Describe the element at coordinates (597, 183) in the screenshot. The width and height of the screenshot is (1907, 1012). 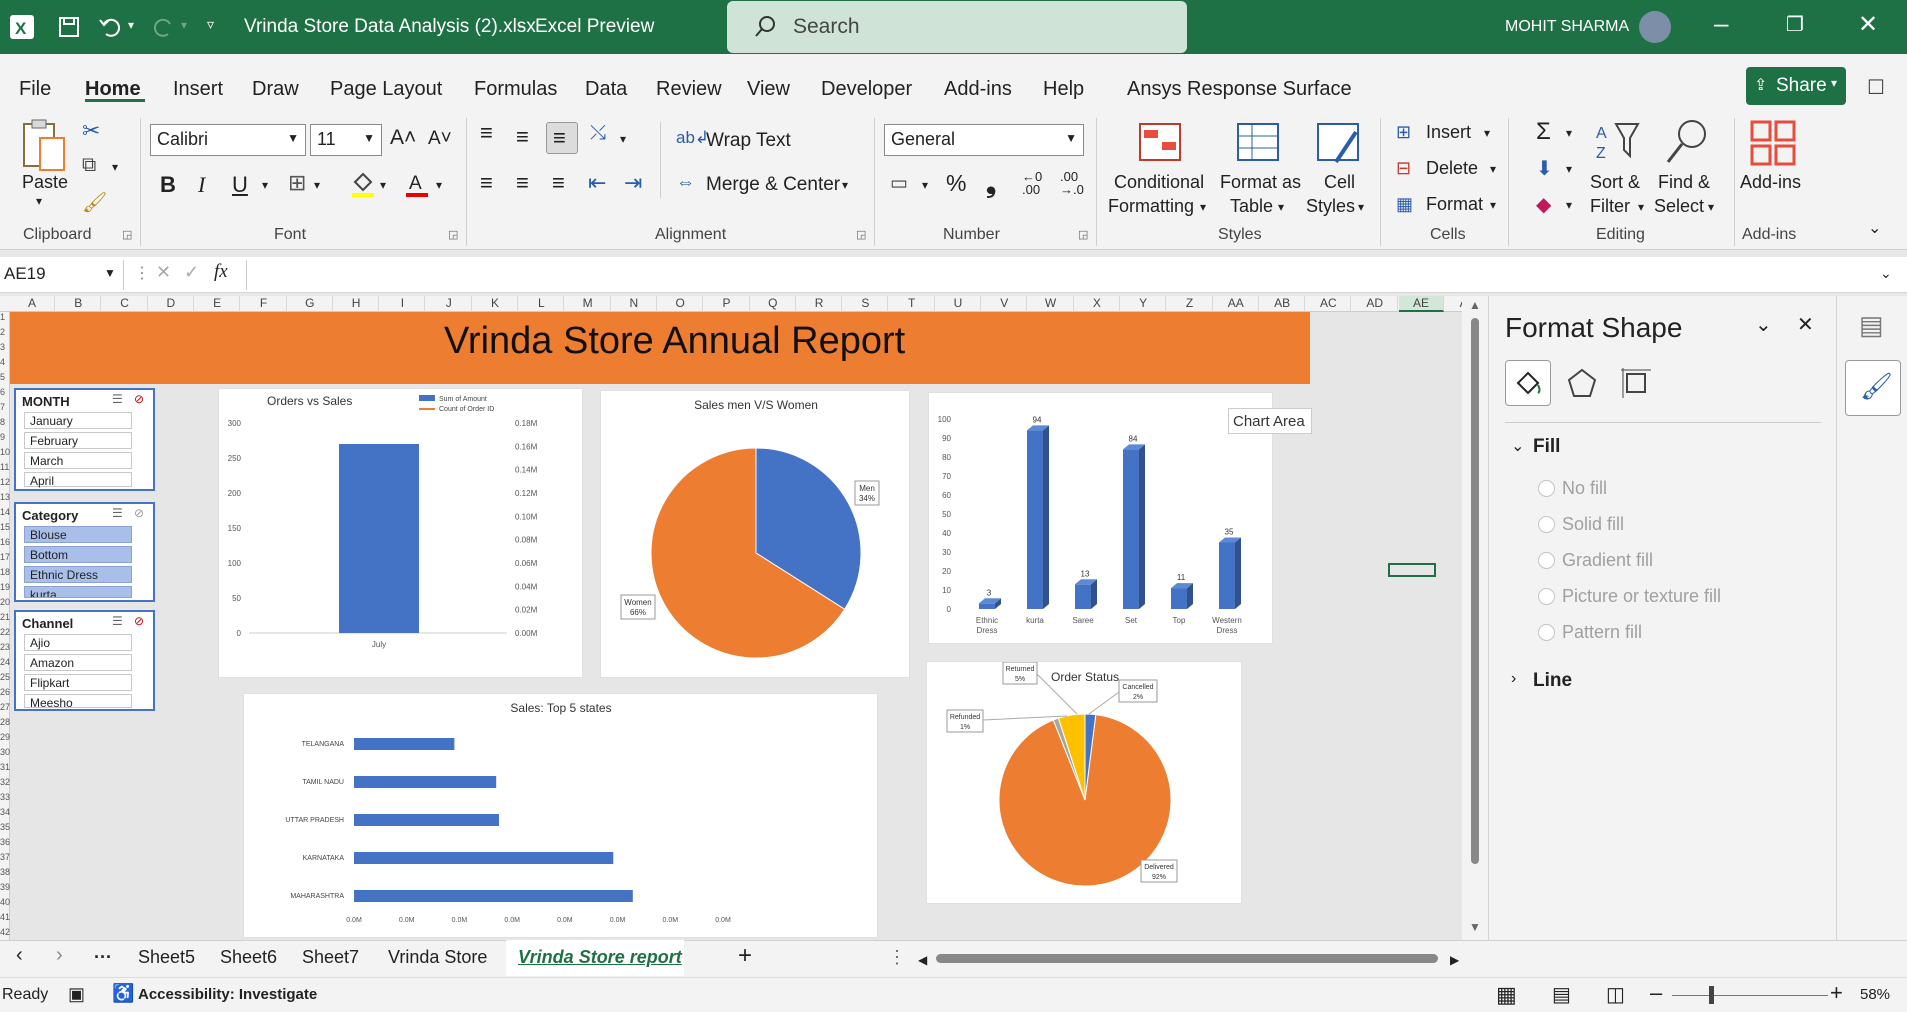
I see `decrease-indent-icon: ⇤` at that location.